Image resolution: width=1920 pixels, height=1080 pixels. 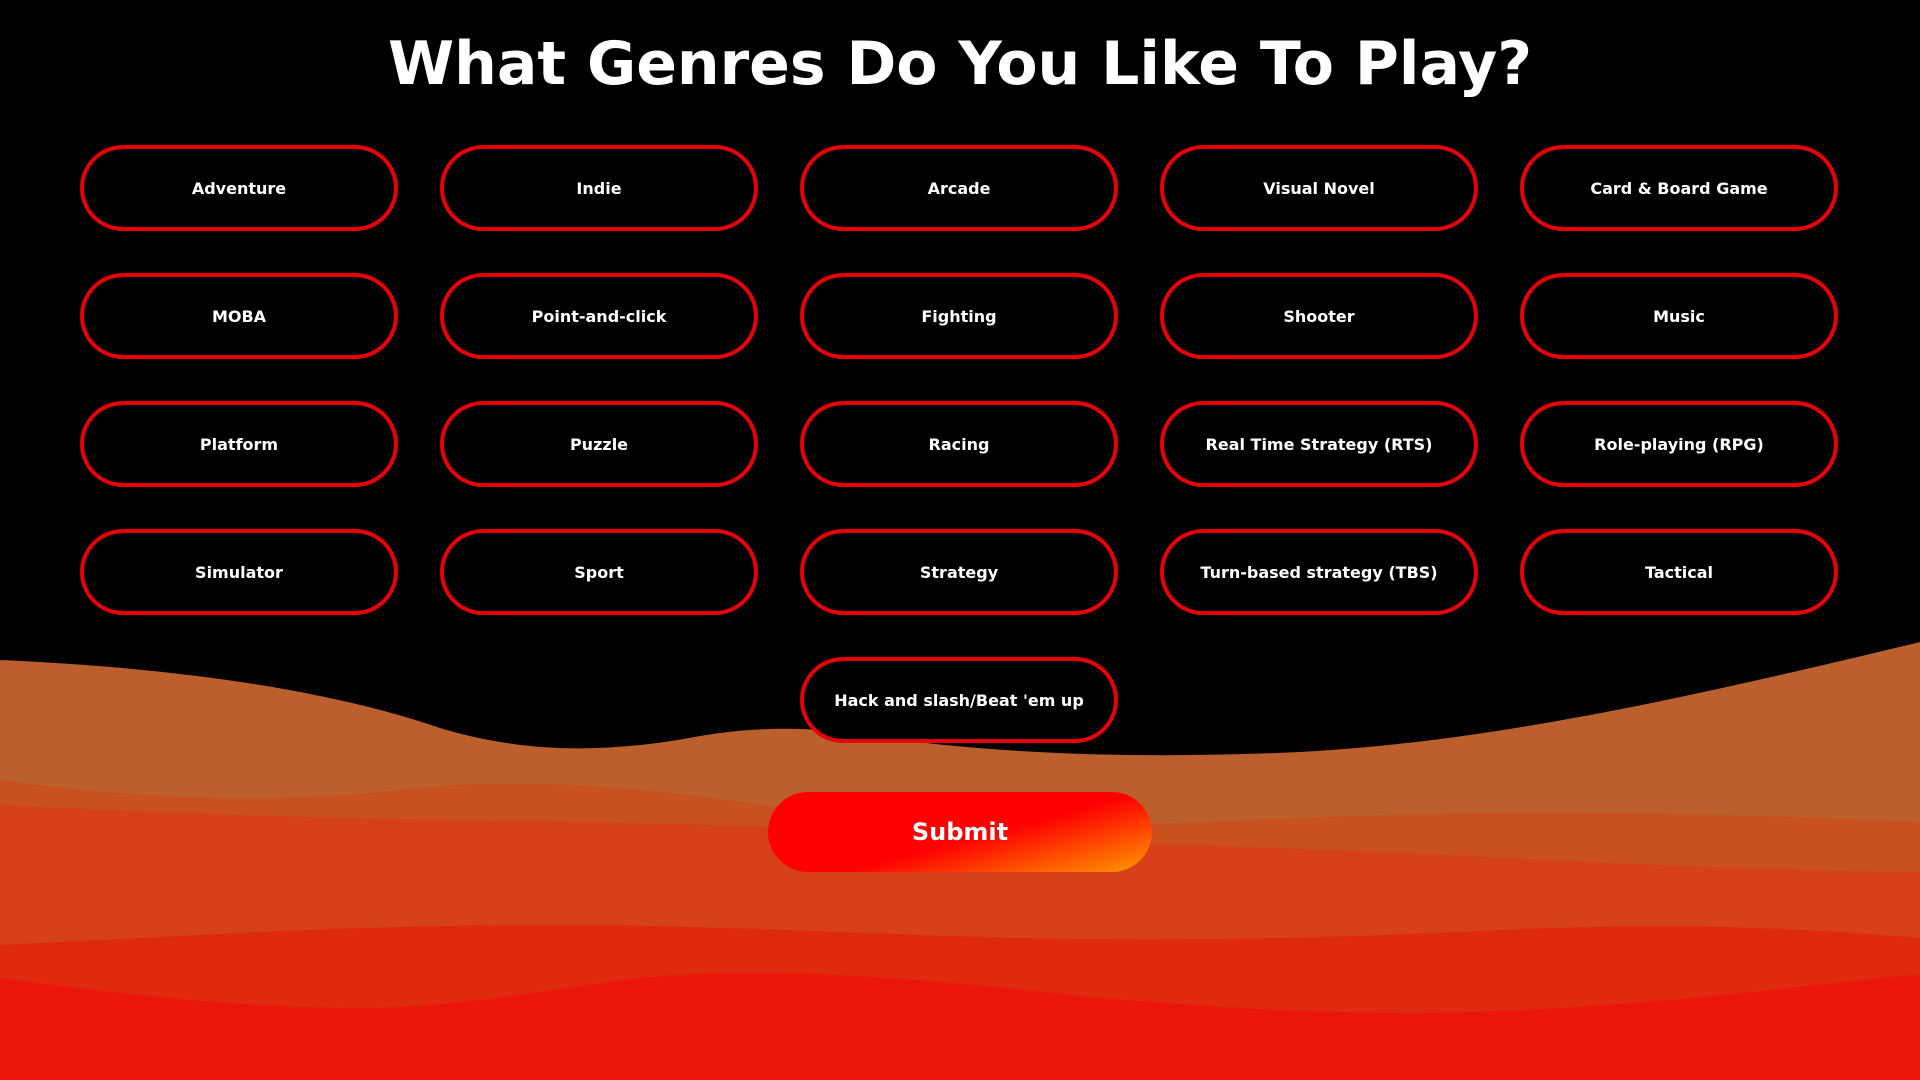 I want to click on genre-button-puzzle: Puzzle, so click(x=599, y=444).